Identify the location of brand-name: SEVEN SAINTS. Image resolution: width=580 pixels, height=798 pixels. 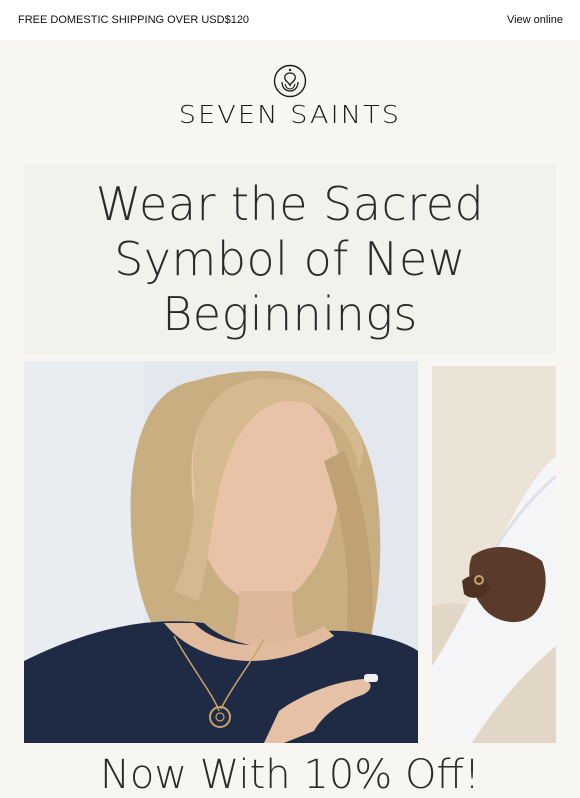
(290, 114).